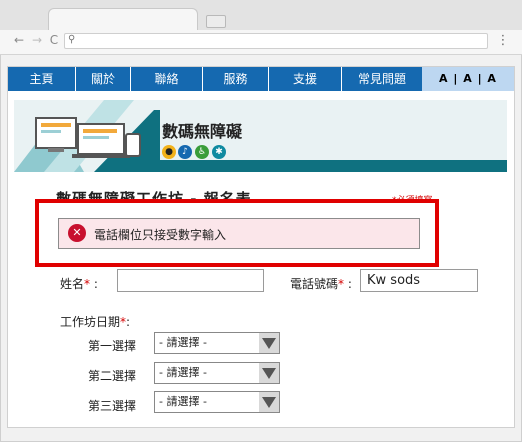 This screenshot has width=522, height=442. What do you see at coordinates (185, 152) in the screenshot?
I see `hearing-icon: ♪` at bounding box center [185, 152].